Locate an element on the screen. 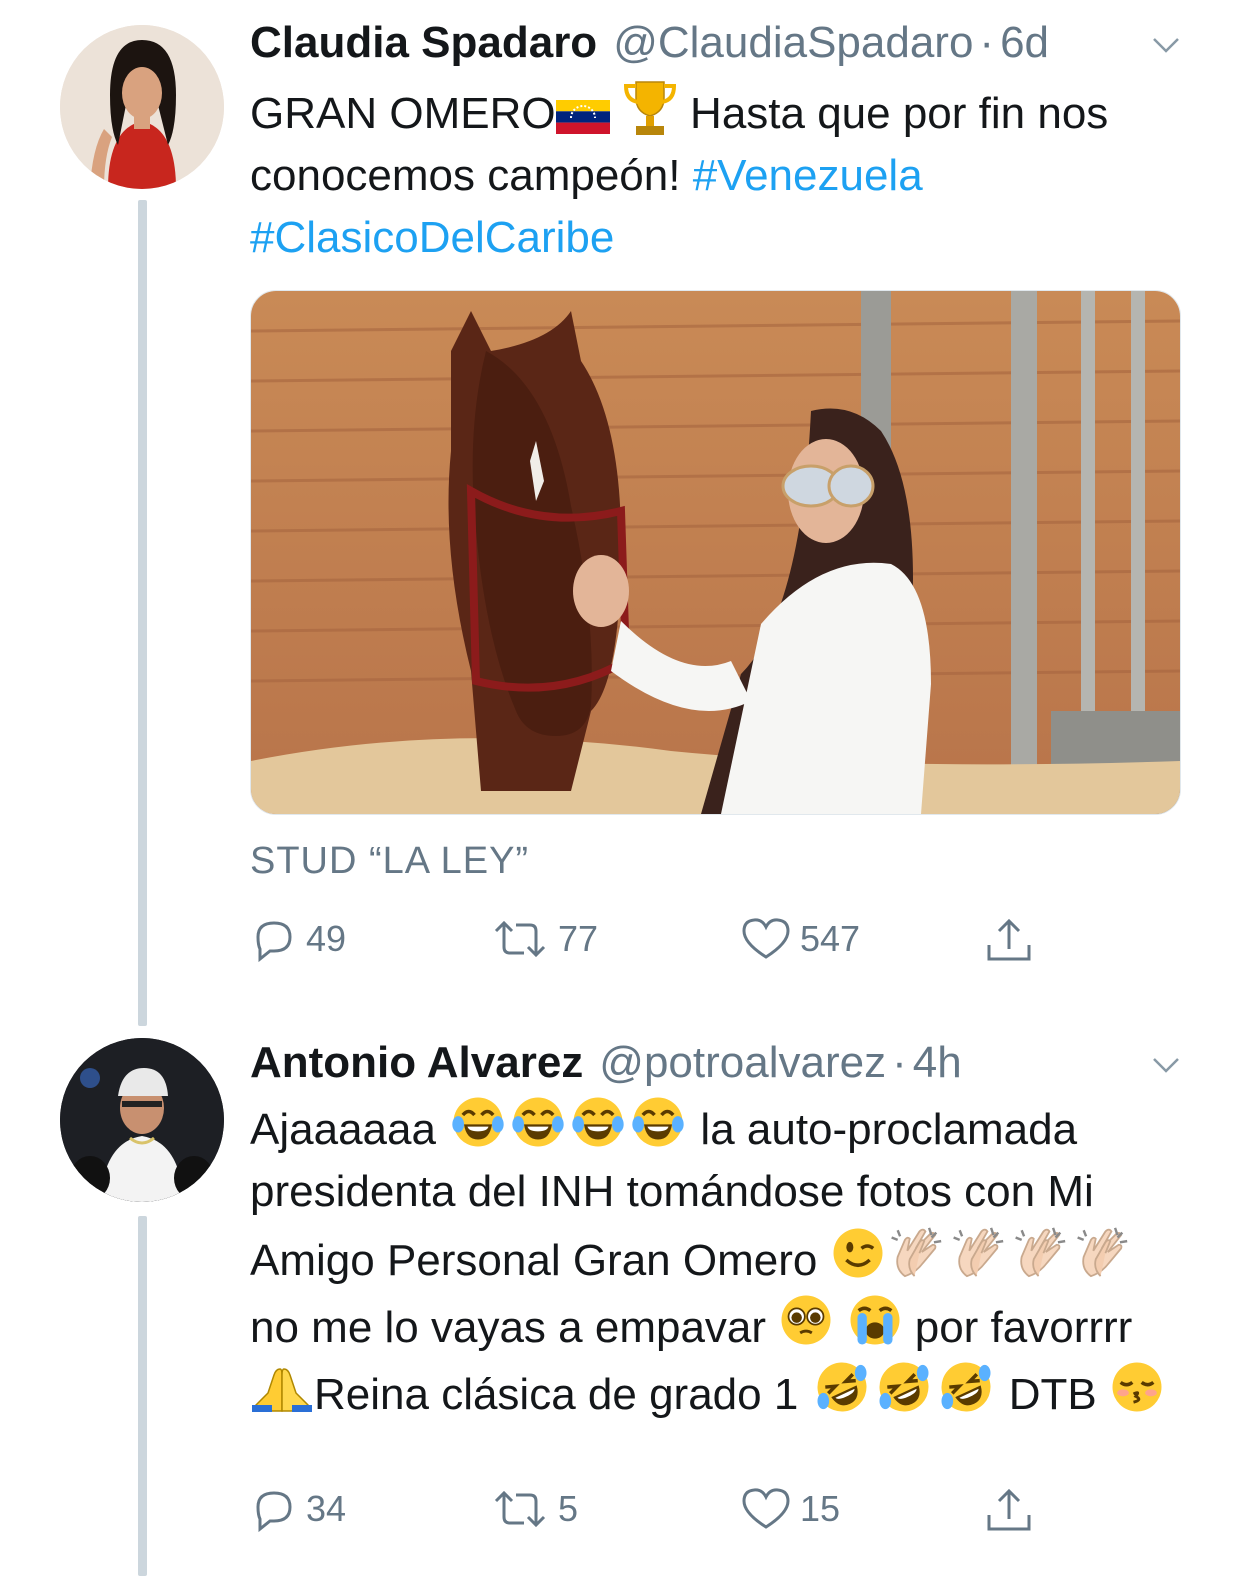  tweet-header: Antonio Alvarez @potroalvarez · 4h is located at coordinates (715, 1066).